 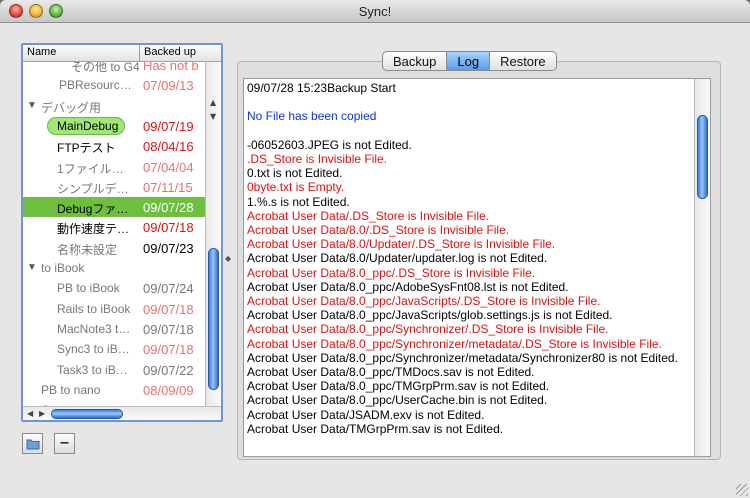 I want to click on outline-row: ▼ デバッグ用, so click(x=114, y=106).